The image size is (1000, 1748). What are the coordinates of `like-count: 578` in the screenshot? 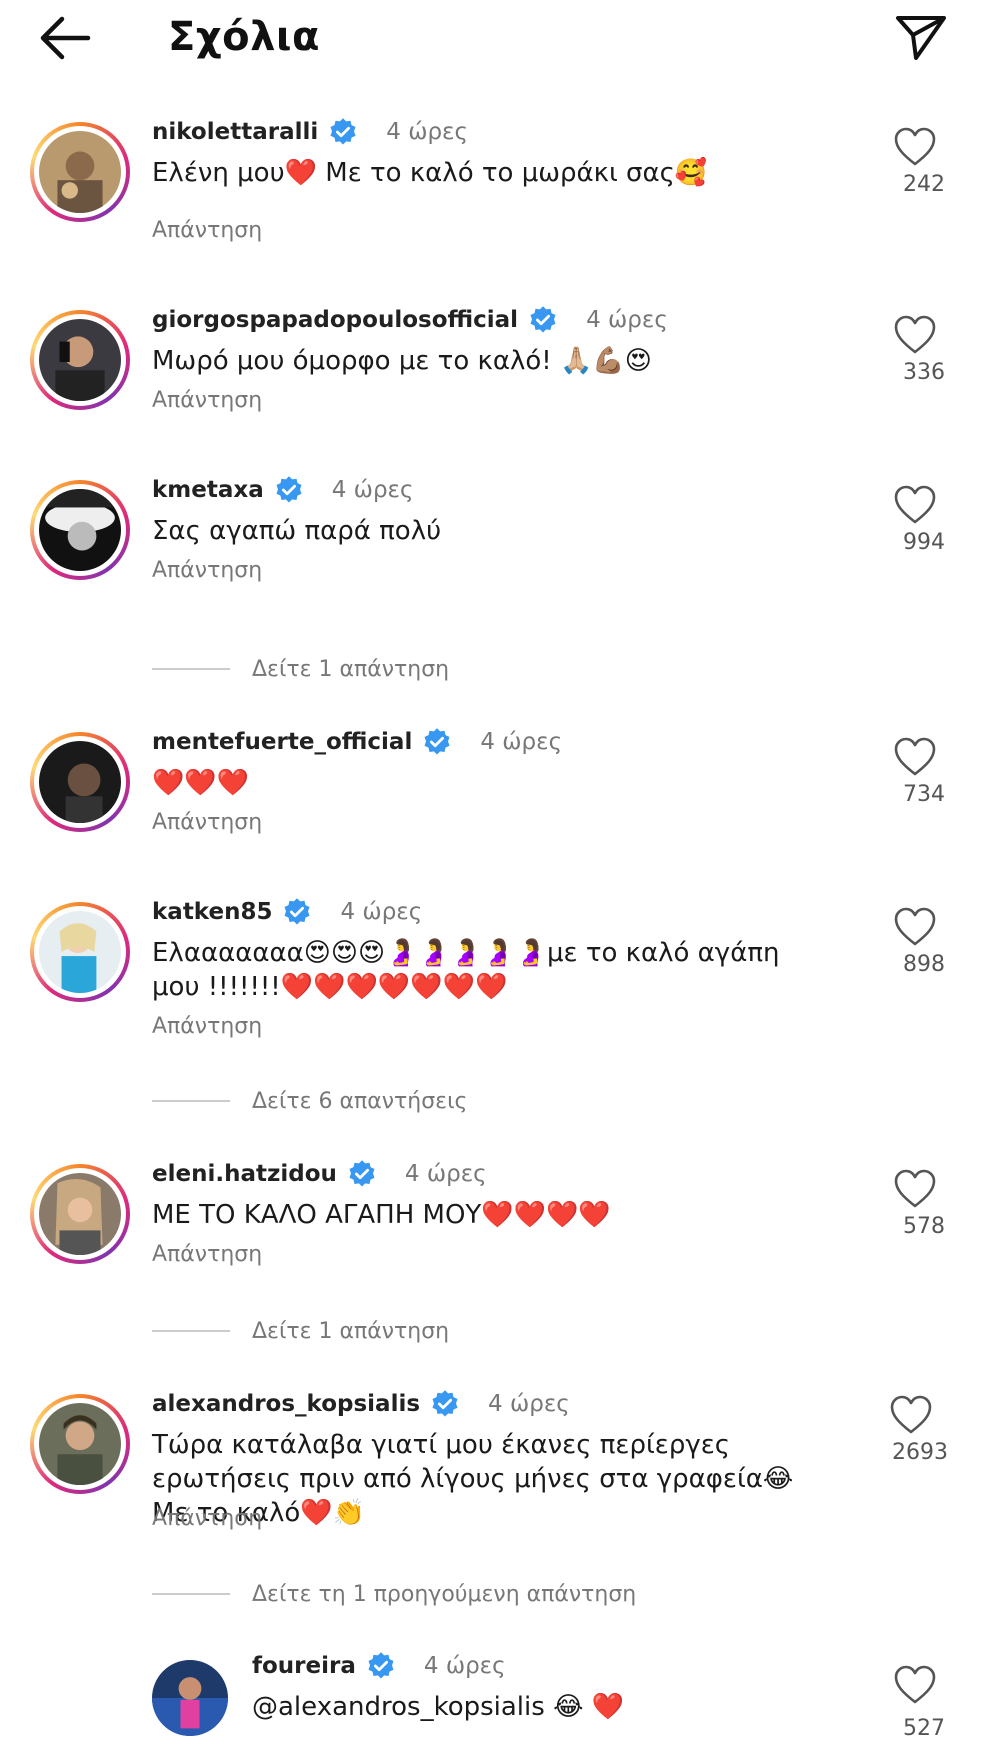 It's located at (924, 1226).